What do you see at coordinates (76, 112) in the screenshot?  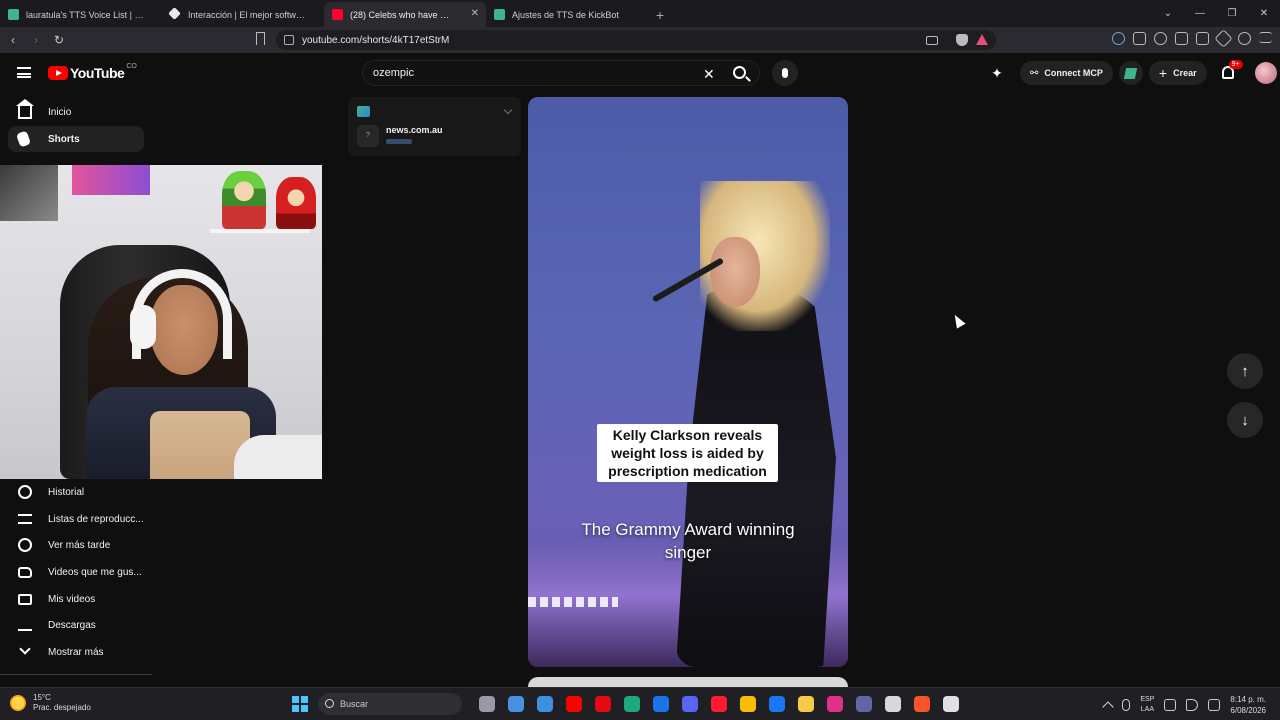 I see `sidebar-item-inicio: Inicio` at bounding box center [76, 112].